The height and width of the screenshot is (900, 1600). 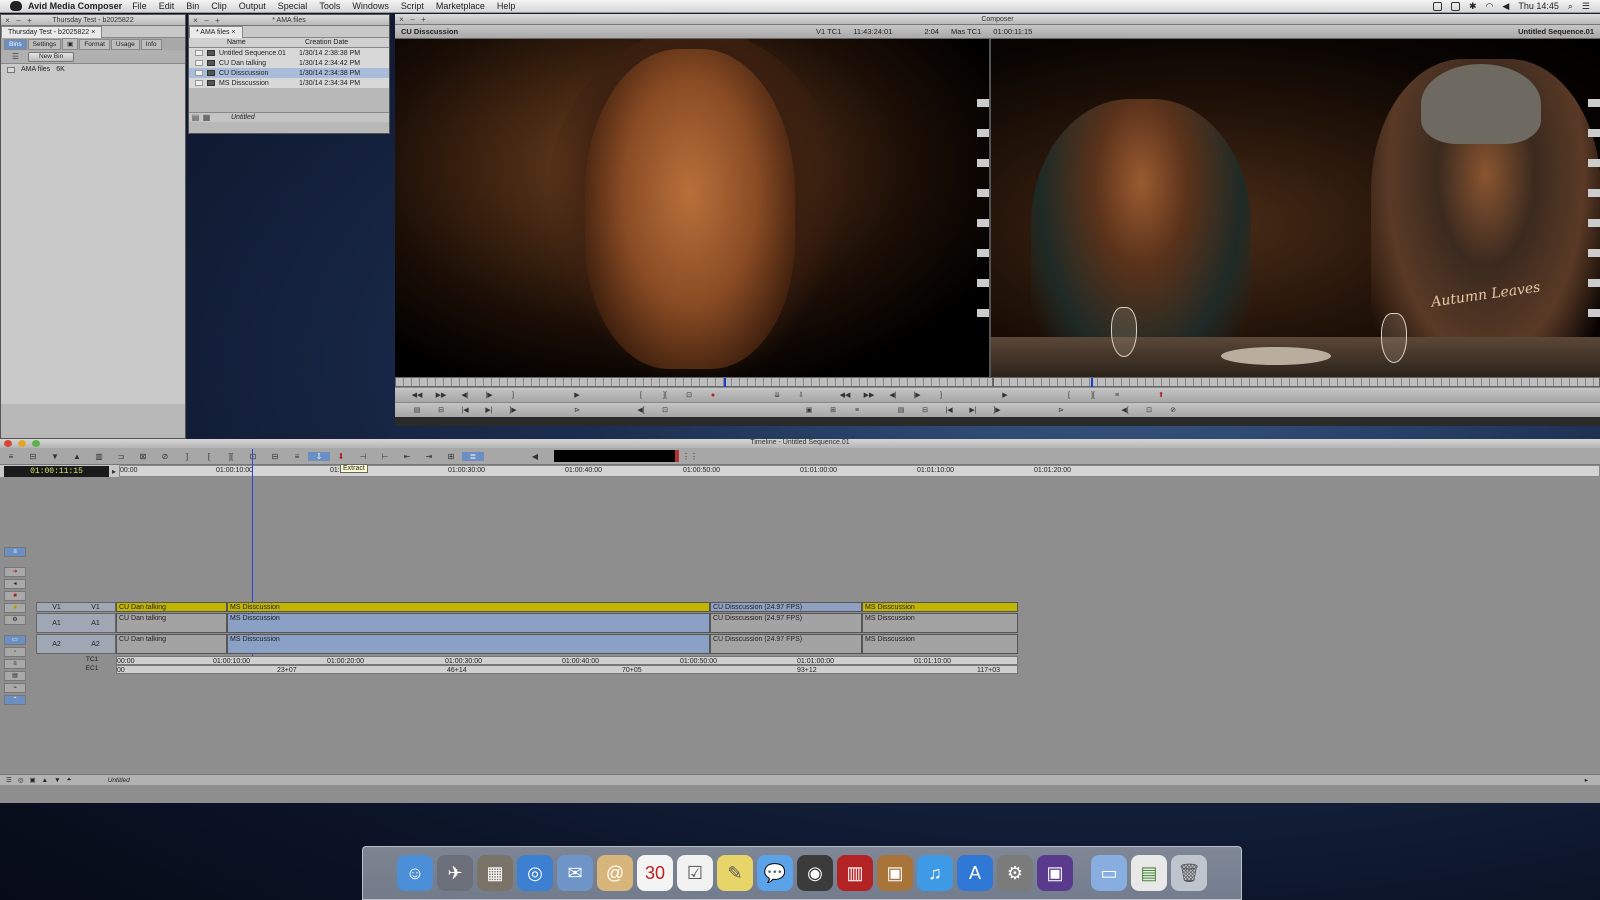 I want to click on menu-script: Script, so click(x=412, y=6).